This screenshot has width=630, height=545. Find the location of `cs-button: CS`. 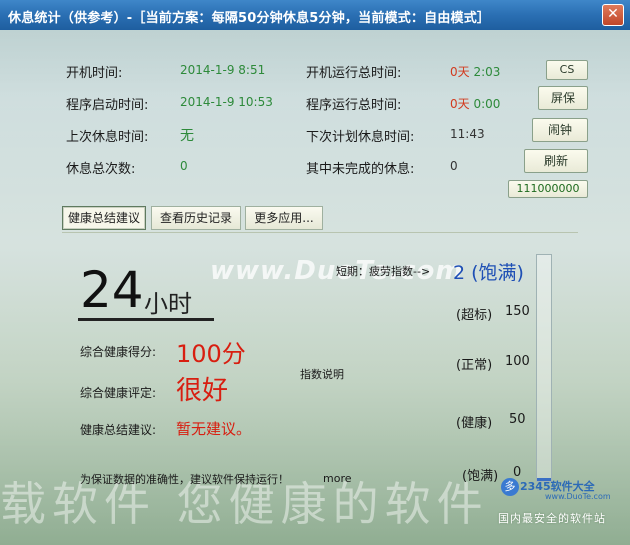

cs-button: CS is located at coordinates (567, 70).